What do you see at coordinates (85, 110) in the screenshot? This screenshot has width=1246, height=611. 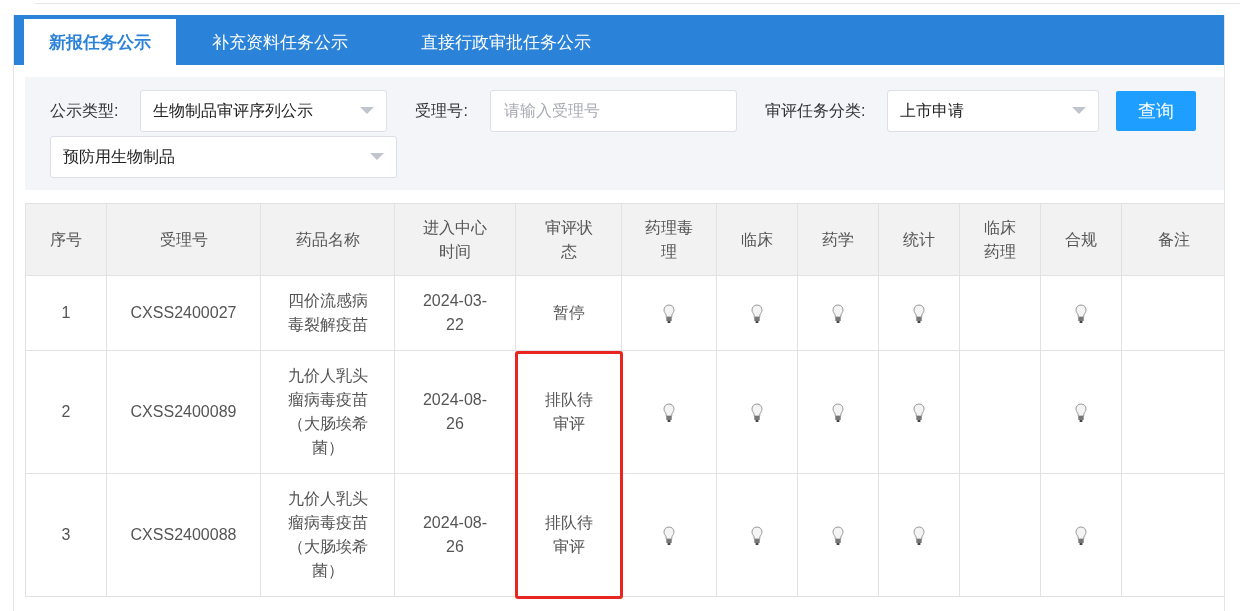 I see `filter-label: 公示类型:` at bounding box center [85, 110].